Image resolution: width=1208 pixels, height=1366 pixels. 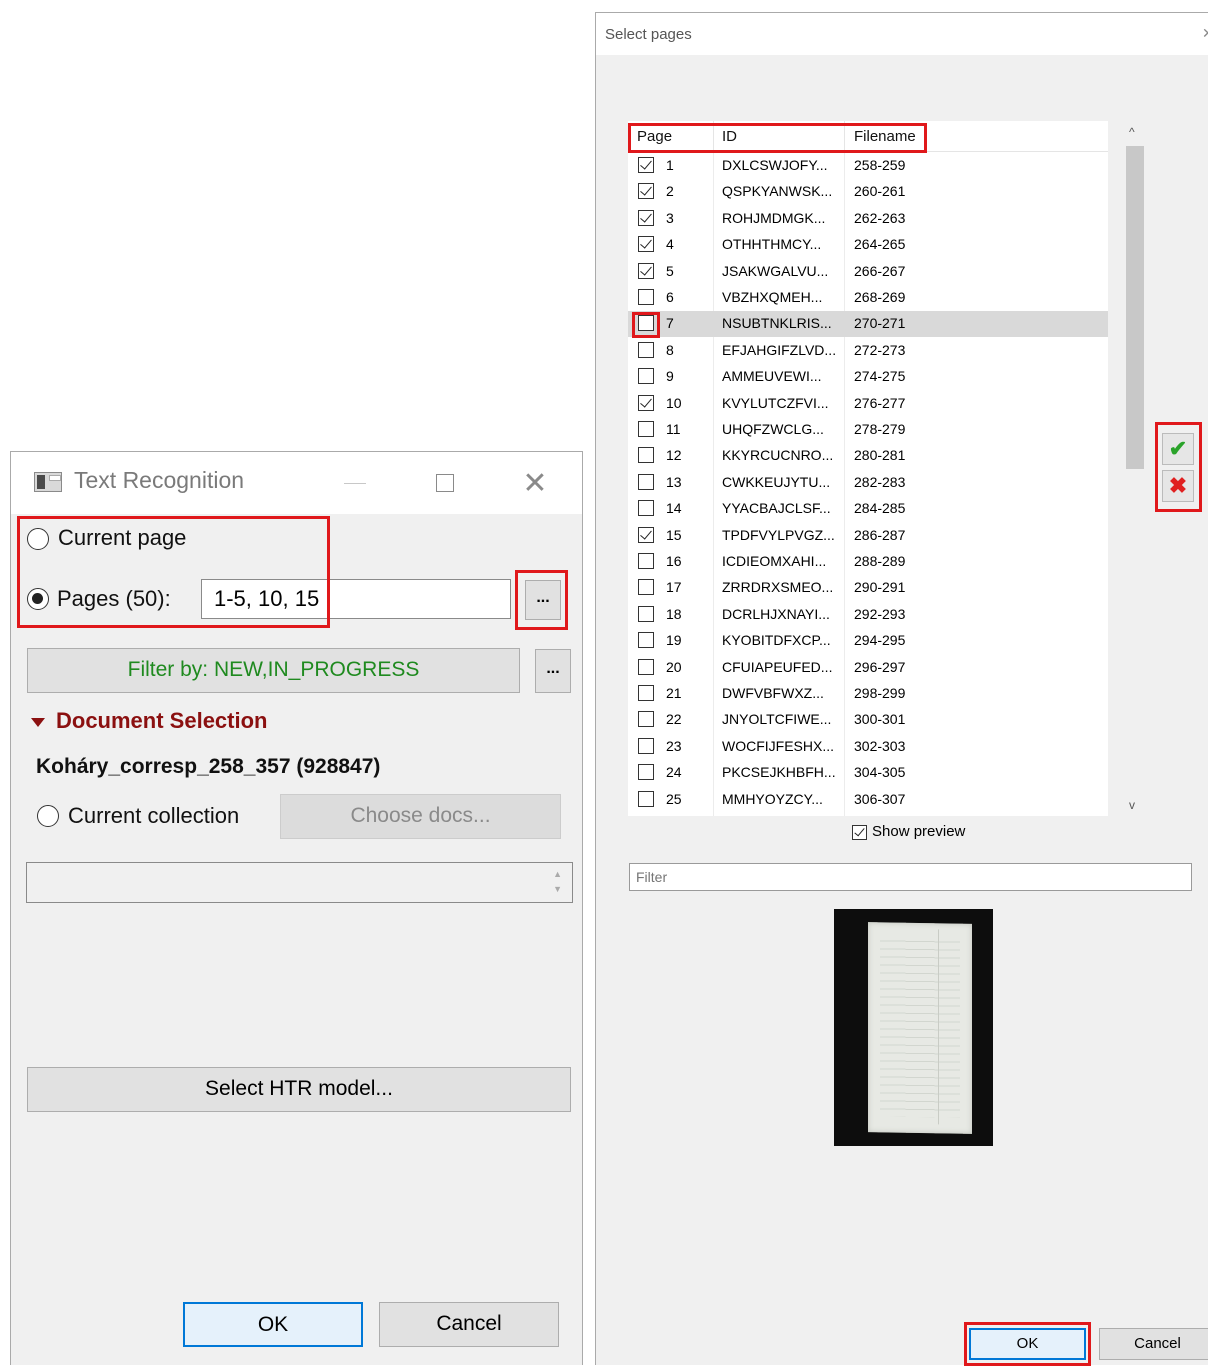 What do you see at coordinates (868, 668) in the screenshot?
I see `table-row: 20 CFUIAPEUFED... 296-297` at bounding box center [868, 668].